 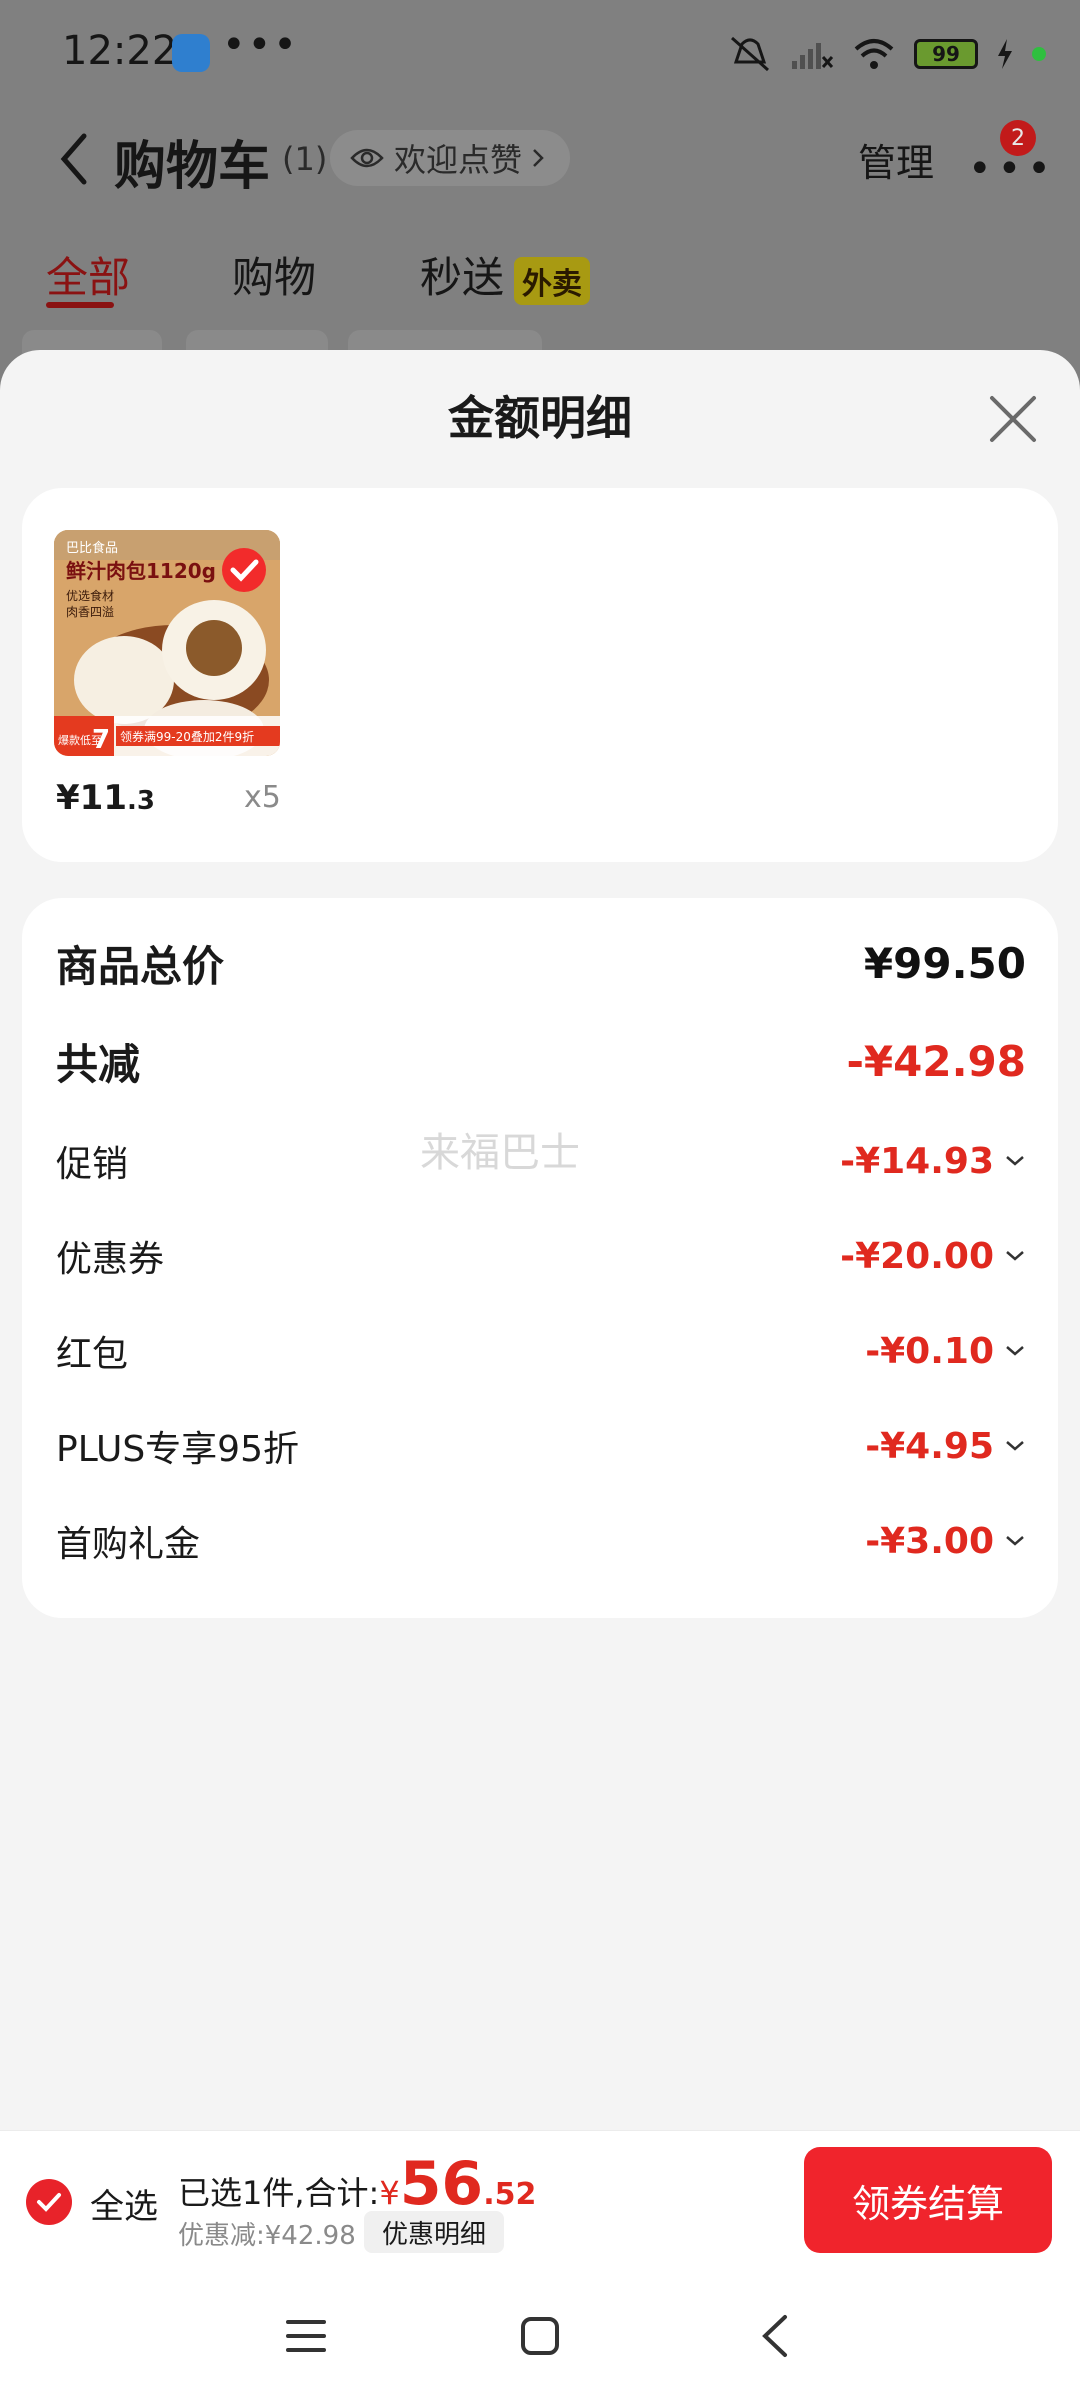 I want to click on menu-icon, so click(x=306, y=2336).